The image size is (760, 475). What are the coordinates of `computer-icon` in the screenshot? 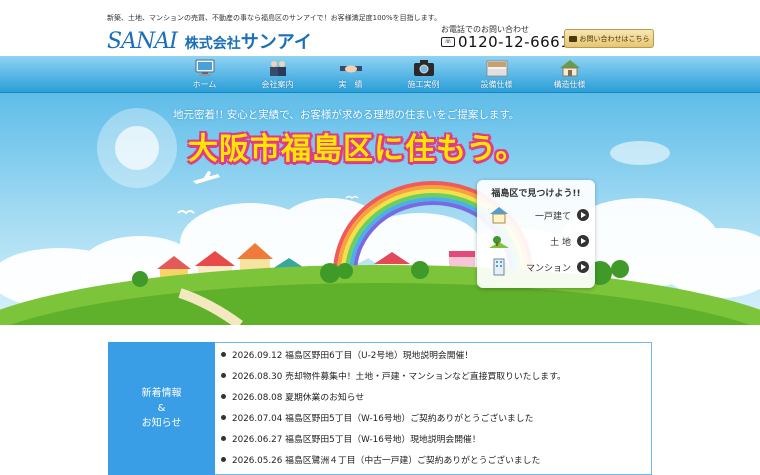 It's located at (204, 67).